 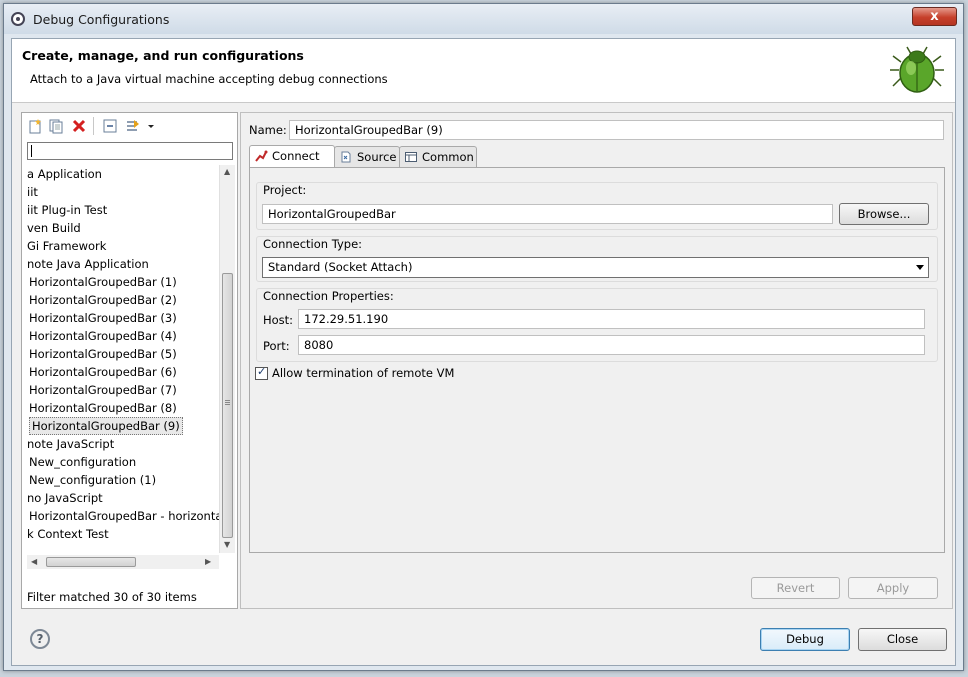 I want to click on connect-icon, so click(x=261, y=156).